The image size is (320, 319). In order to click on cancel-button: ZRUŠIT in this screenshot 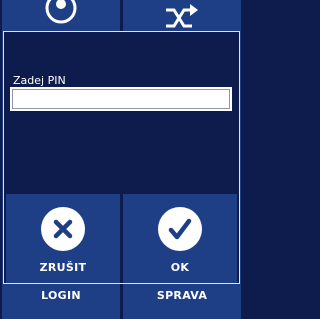, I will do `click(63, 238)`.